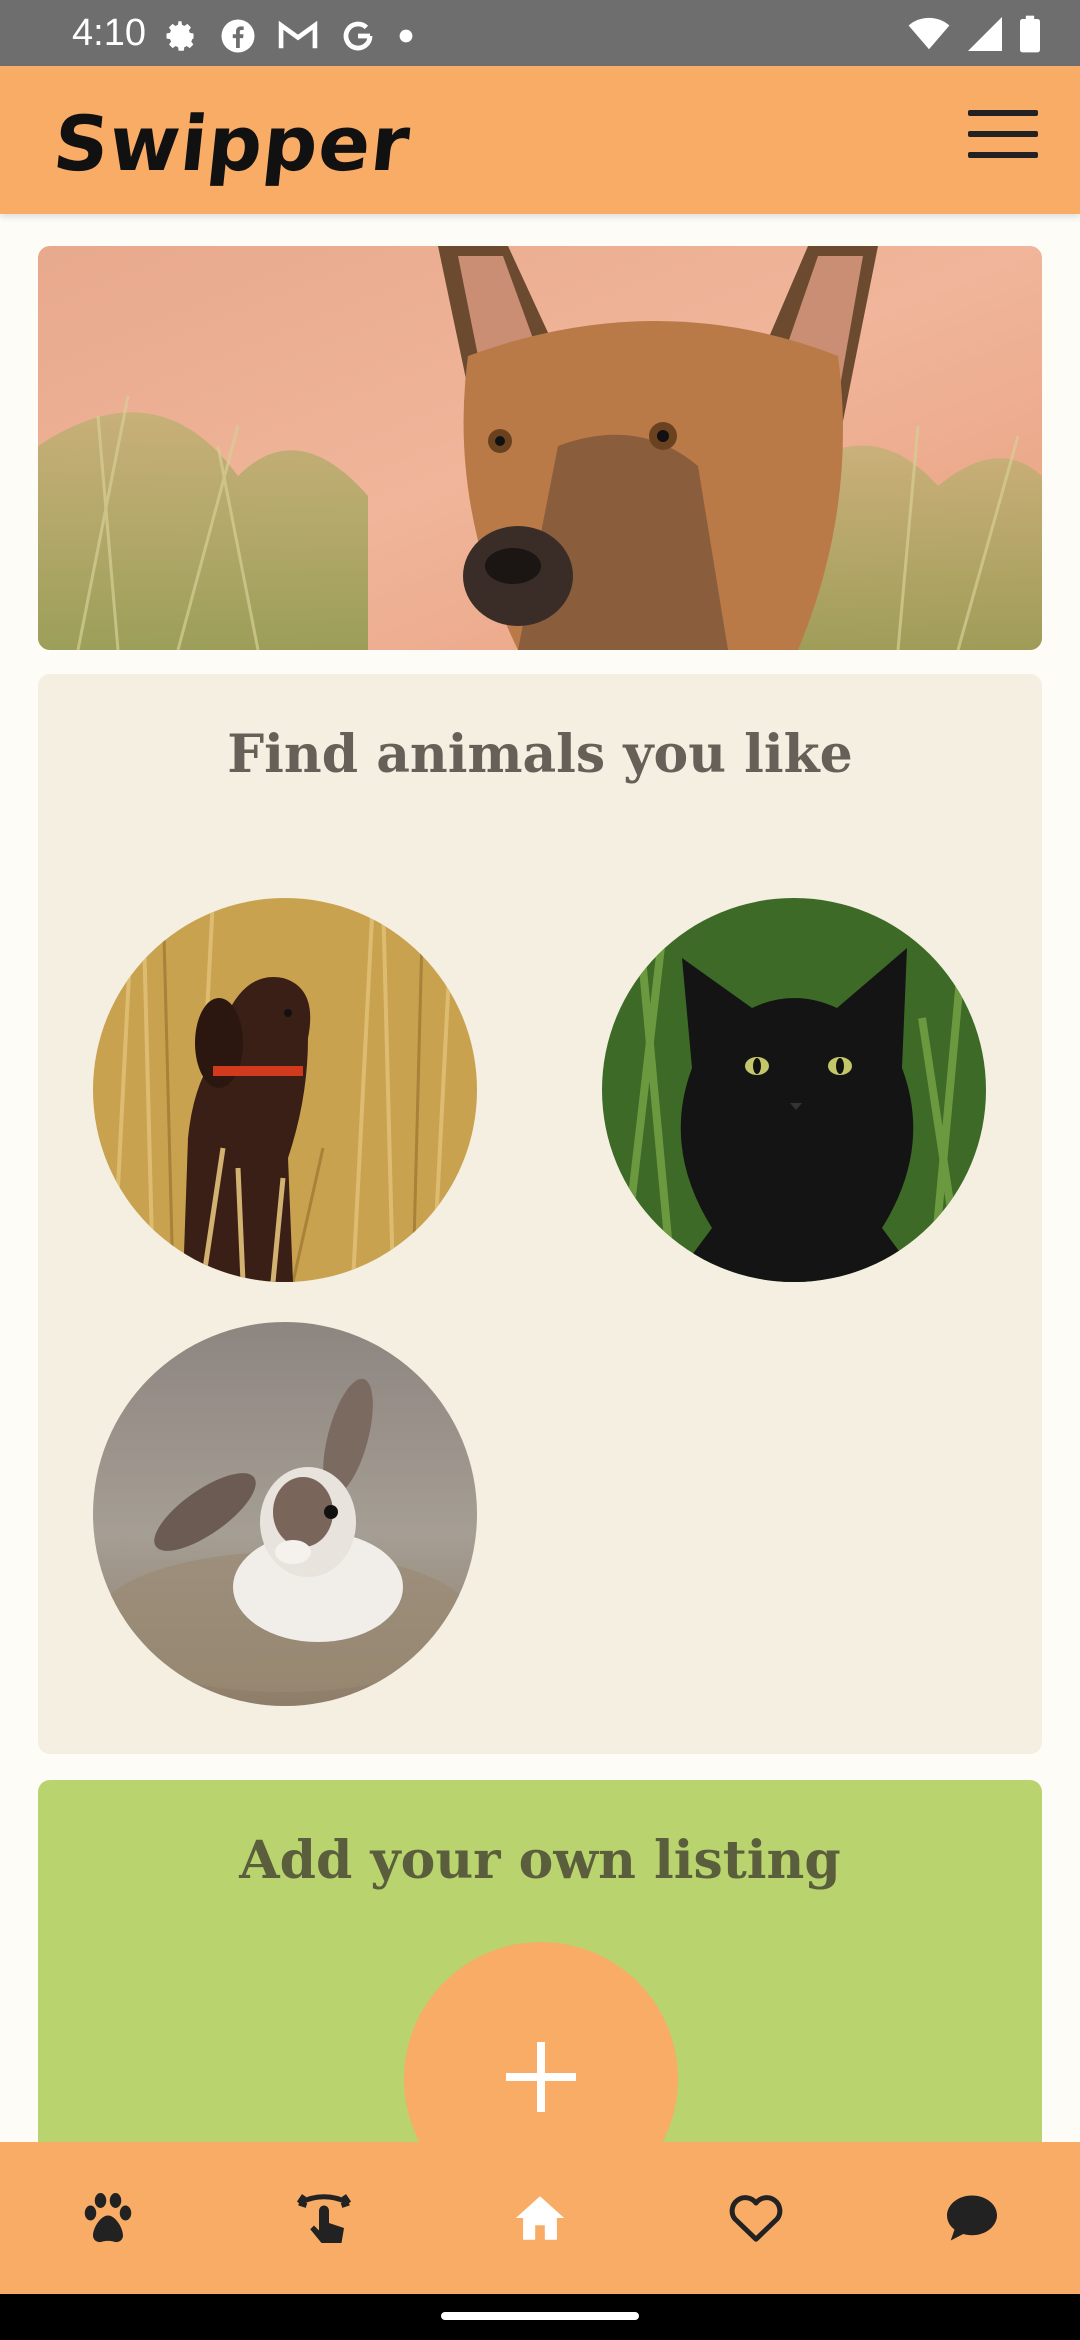 This screenshot has width=1080, height=2340. Describe the element at coordinates (285, 1514) in the screenshot. I see `animal-photo-rabbit` at that location.